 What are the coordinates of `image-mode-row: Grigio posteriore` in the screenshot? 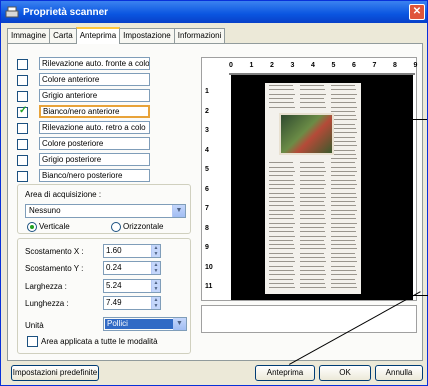 It's located at (83, 160).